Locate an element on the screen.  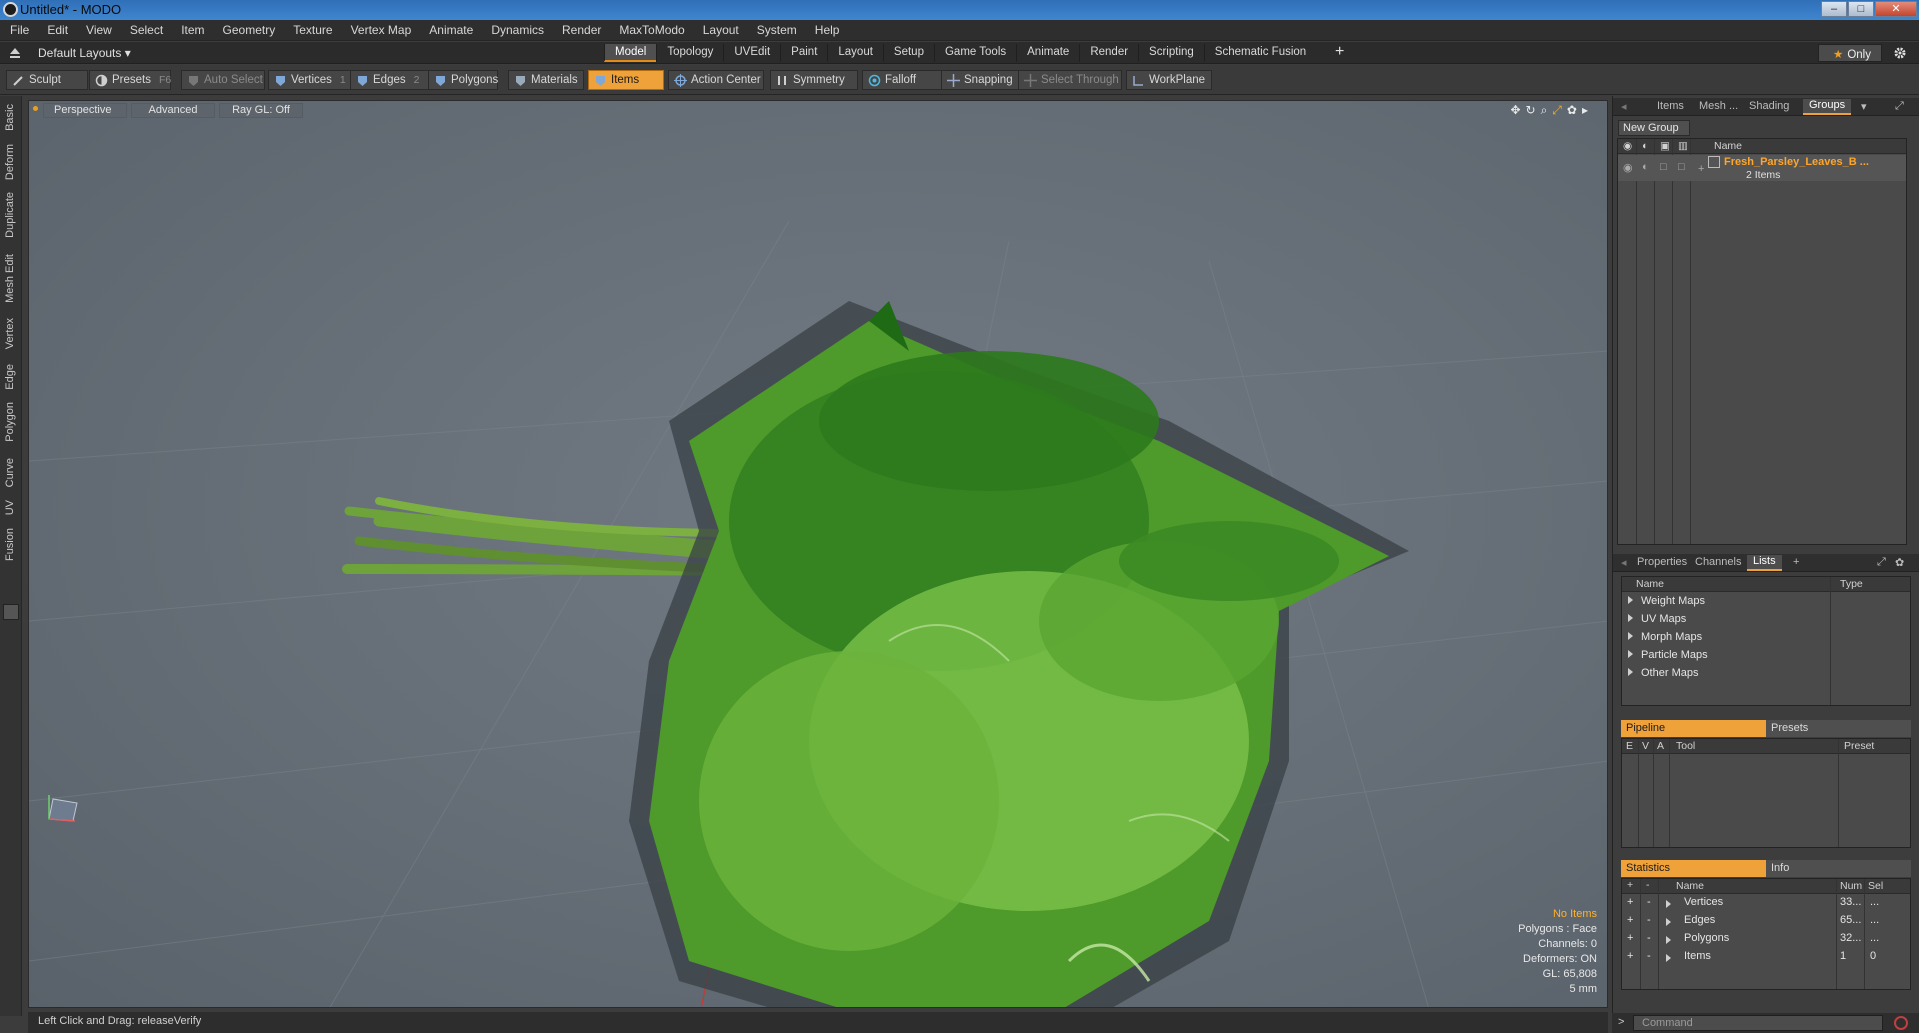
expand-mid-panel-icon: ⤢ is located at coordinates (1881, 562).